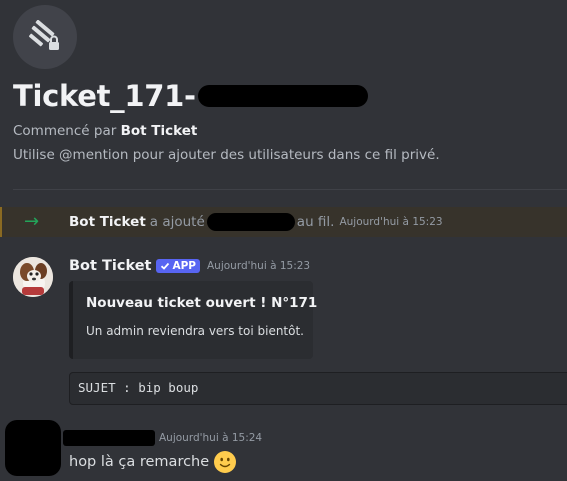  What do you see at coordinates (159, 131) in the screenshot?
I see `started-by-name: Bot Ticket` at bounding box center [159, 131].